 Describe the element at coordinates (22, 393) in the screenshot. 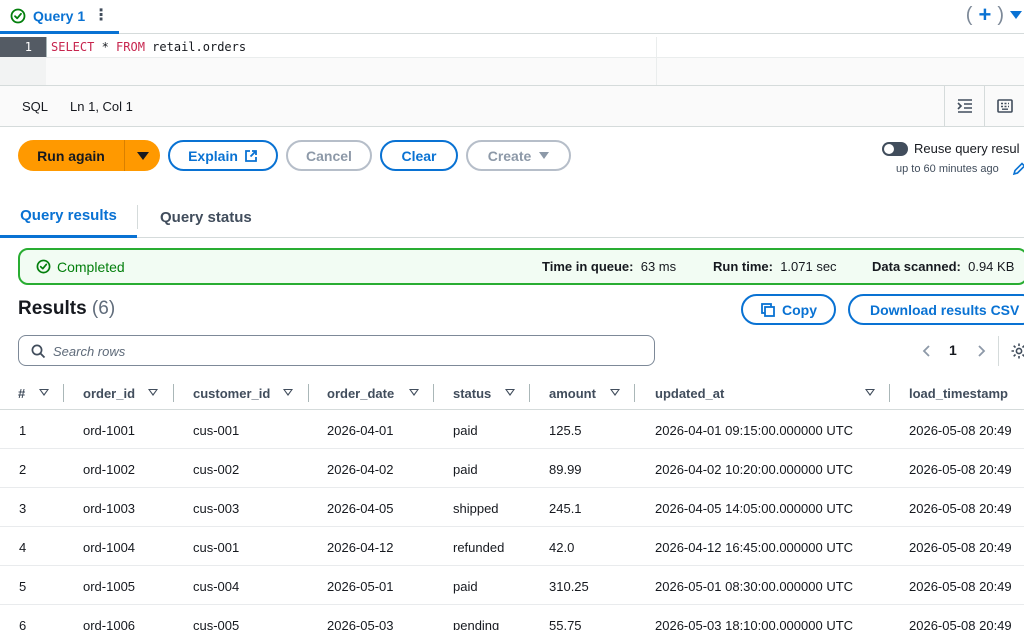

I see `column-label: #` at that location.